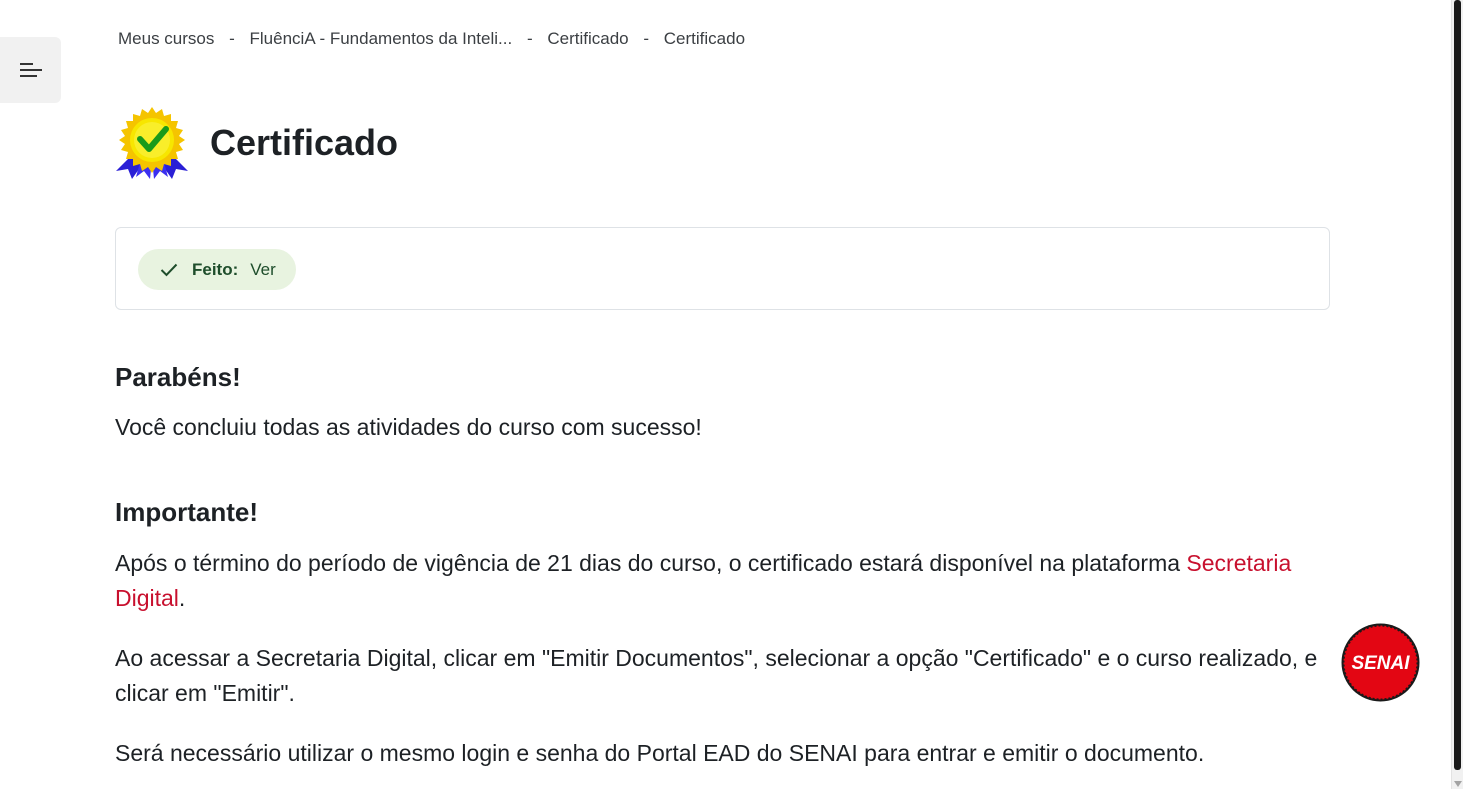 This screenshot has width=1463, height=789. What do you see at coordinates (722, 268) in the screenshot?
I see `completion-requirements: Feito: Ver` at bounding box center [722, 268].